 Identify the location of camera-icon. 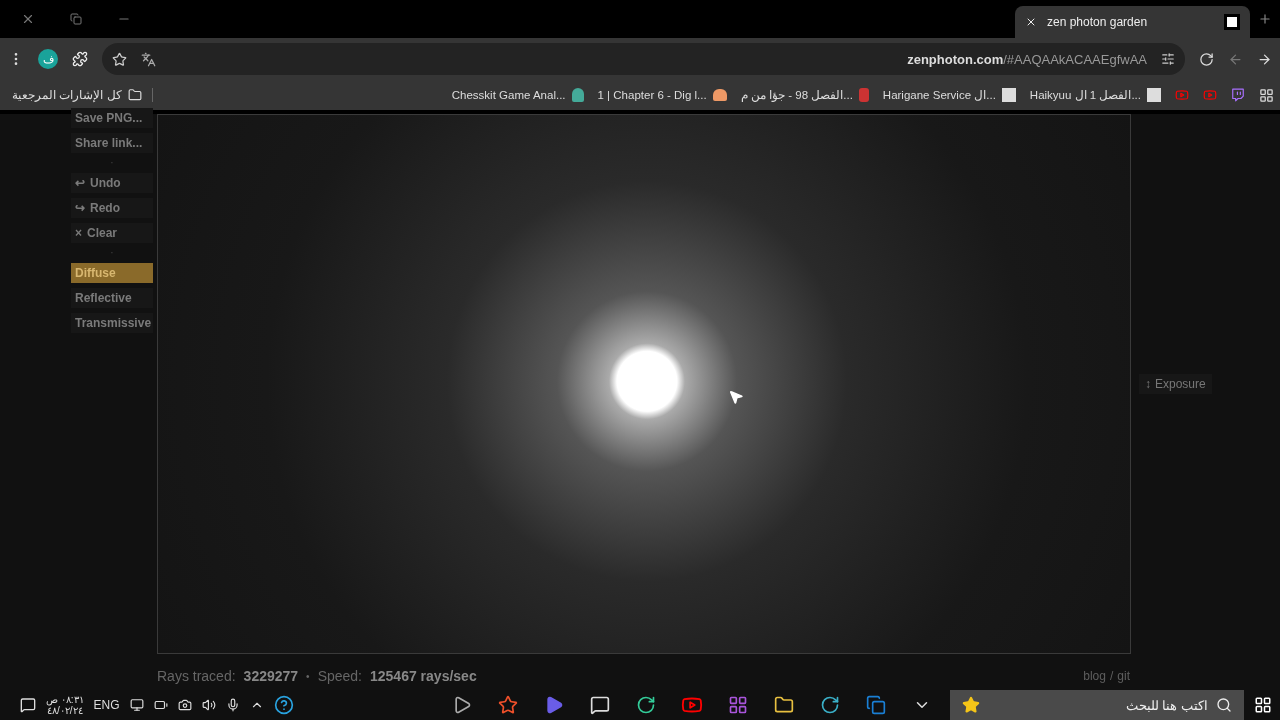
(184, 705).